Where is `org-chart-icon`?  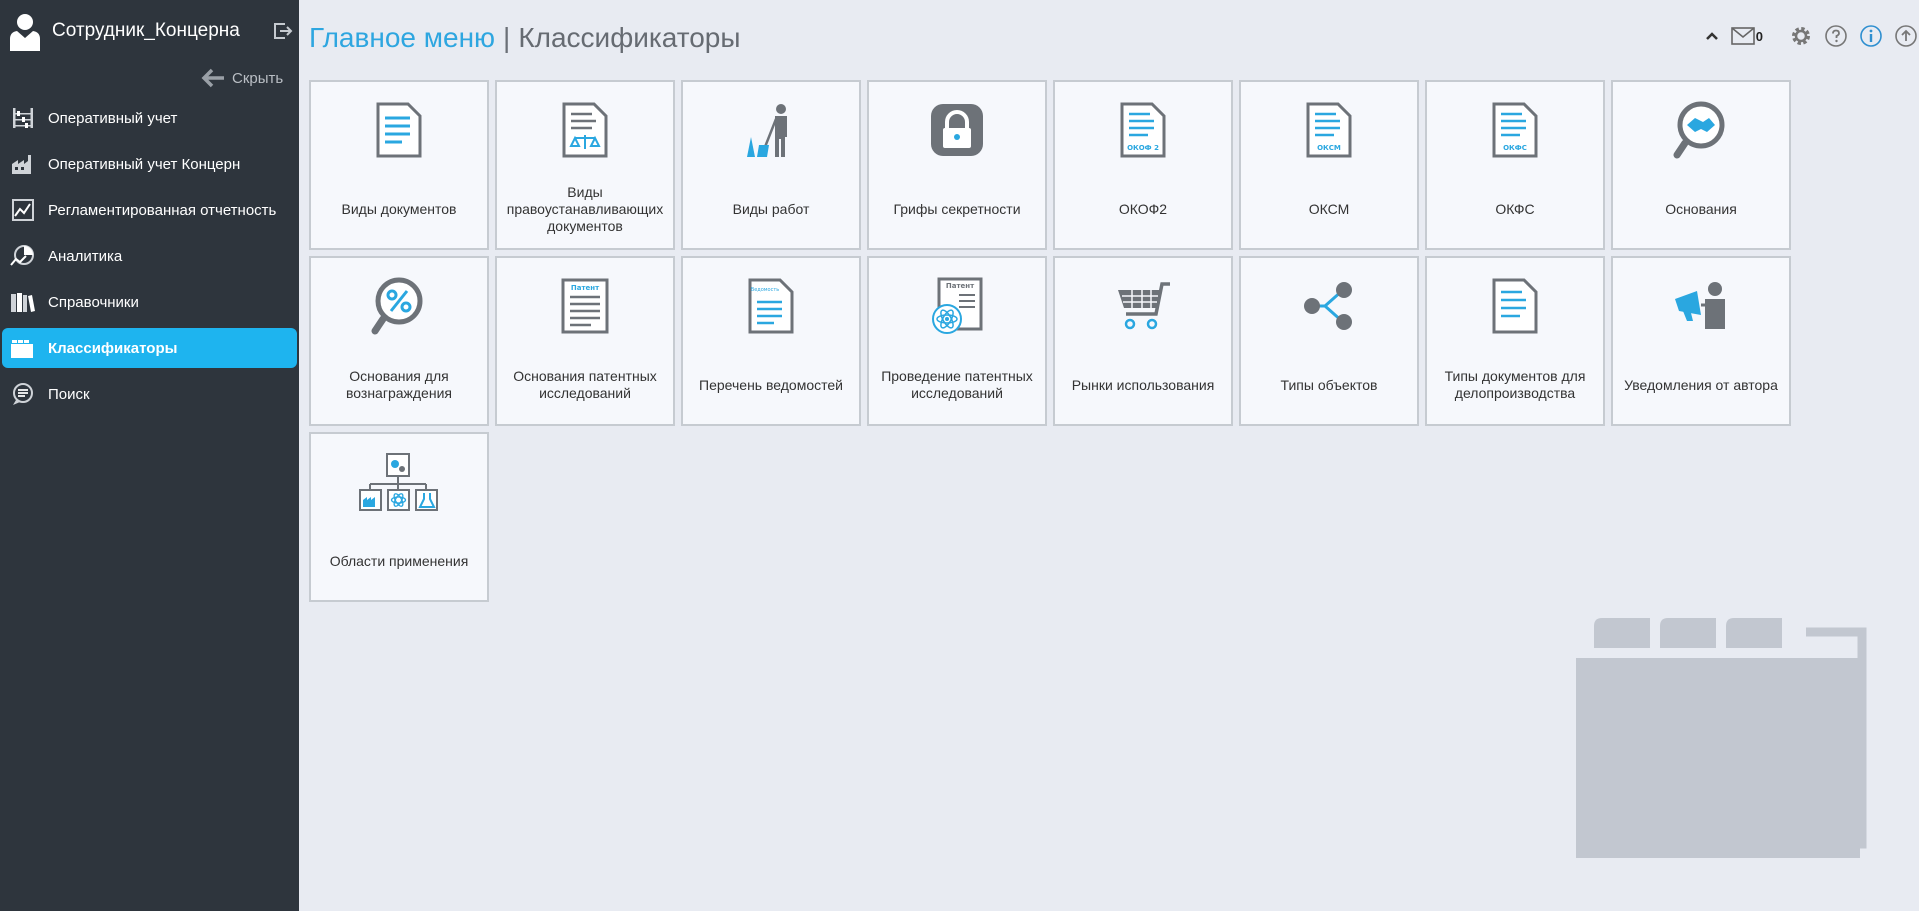
org-chart-icon is located at coordinates (398, 482).